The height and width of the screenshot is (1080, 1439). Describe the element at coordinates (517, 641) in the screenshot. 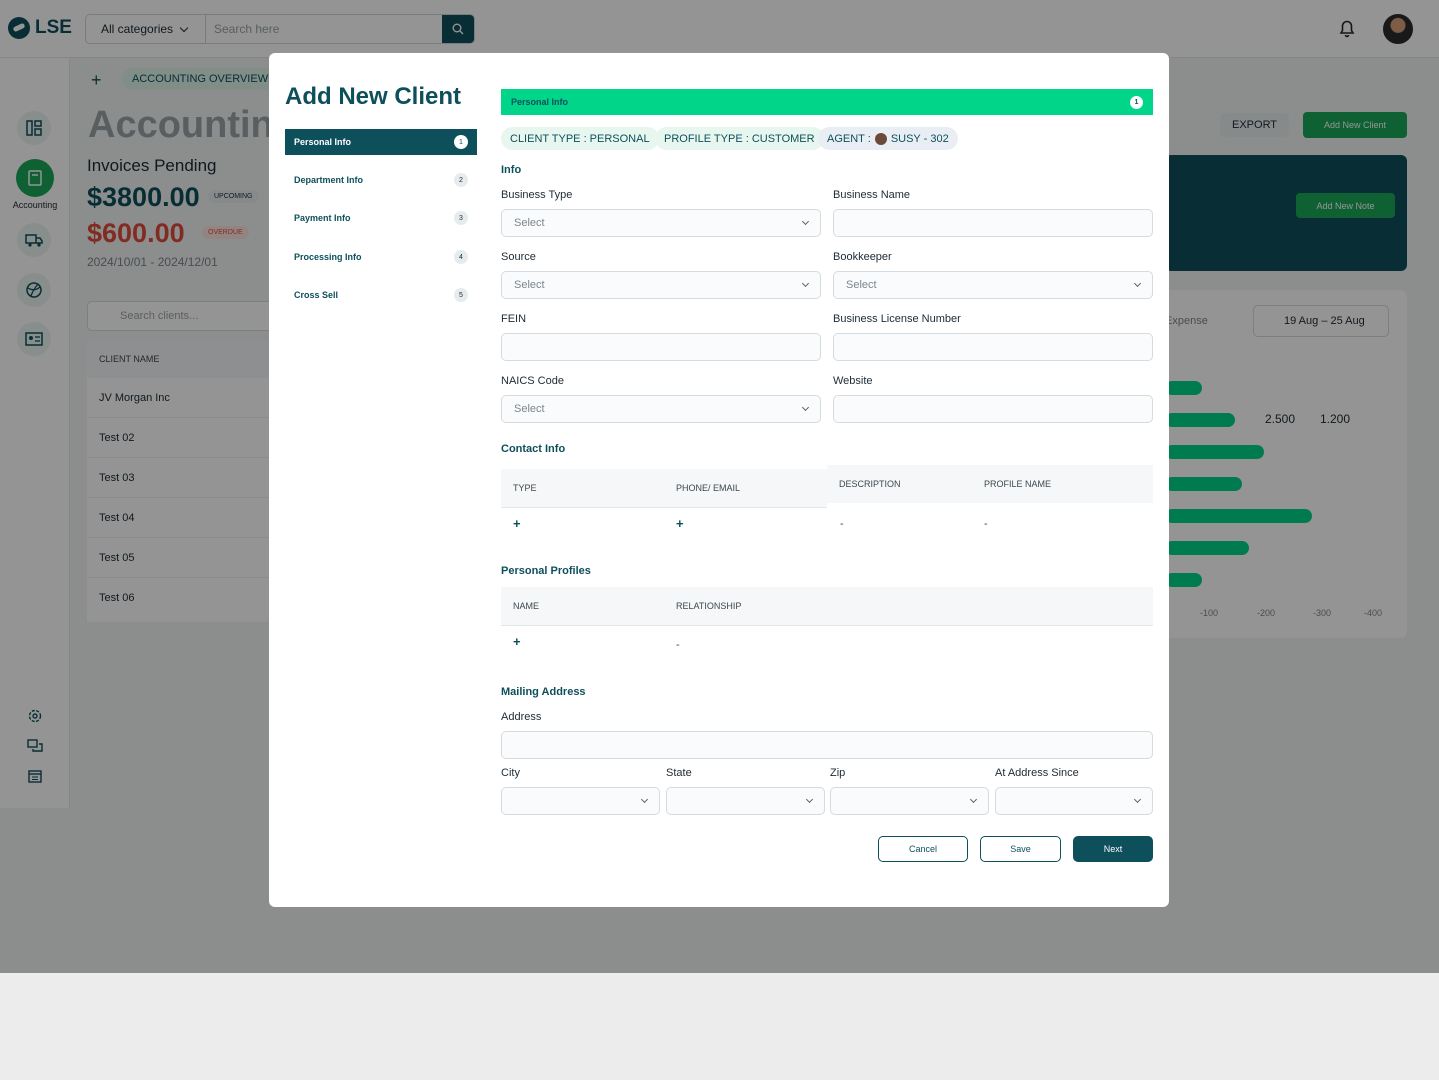

I see `add-profile-button: +` at that location.